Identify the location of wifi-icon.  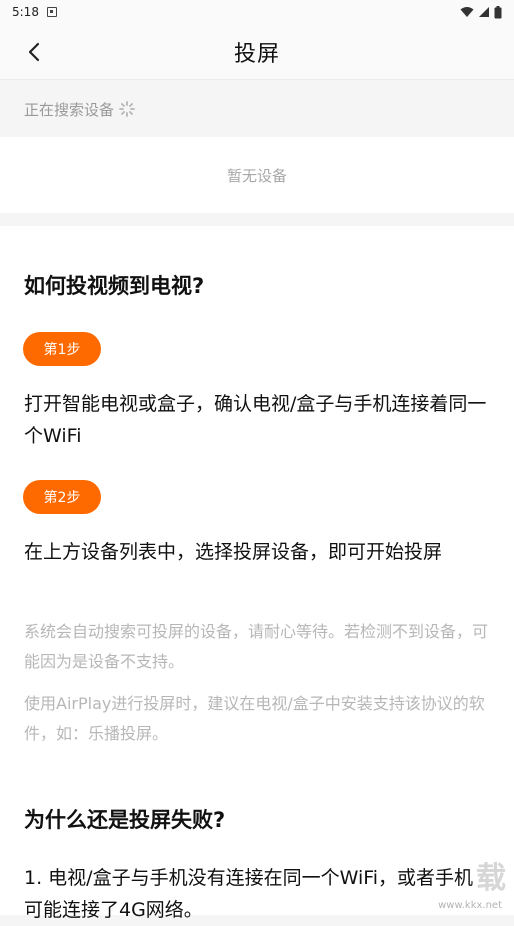
(467, 12).